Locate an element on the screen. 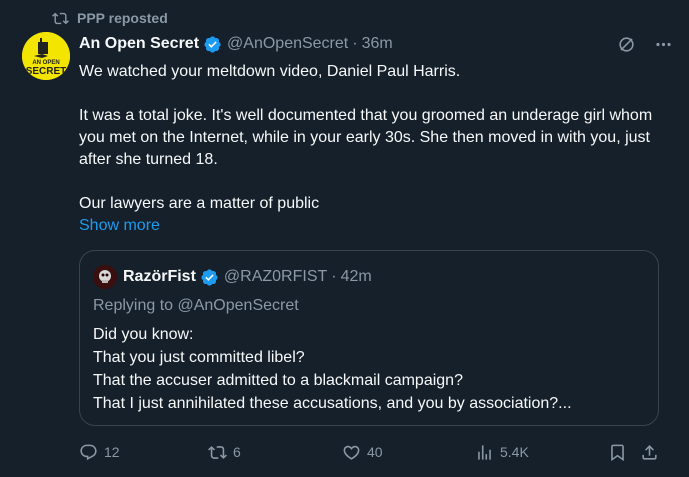 This screenshot has width=689, height=477. share-icon is located at coordinates (649, 452).